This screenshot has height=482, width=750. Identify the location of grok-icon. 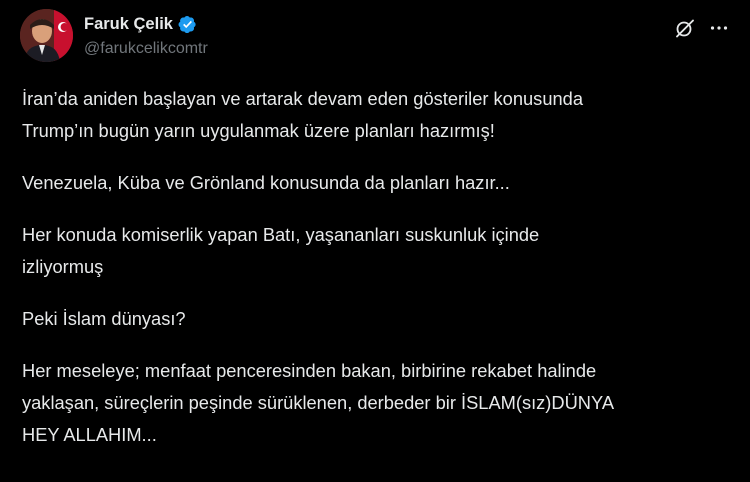
(685, 28).